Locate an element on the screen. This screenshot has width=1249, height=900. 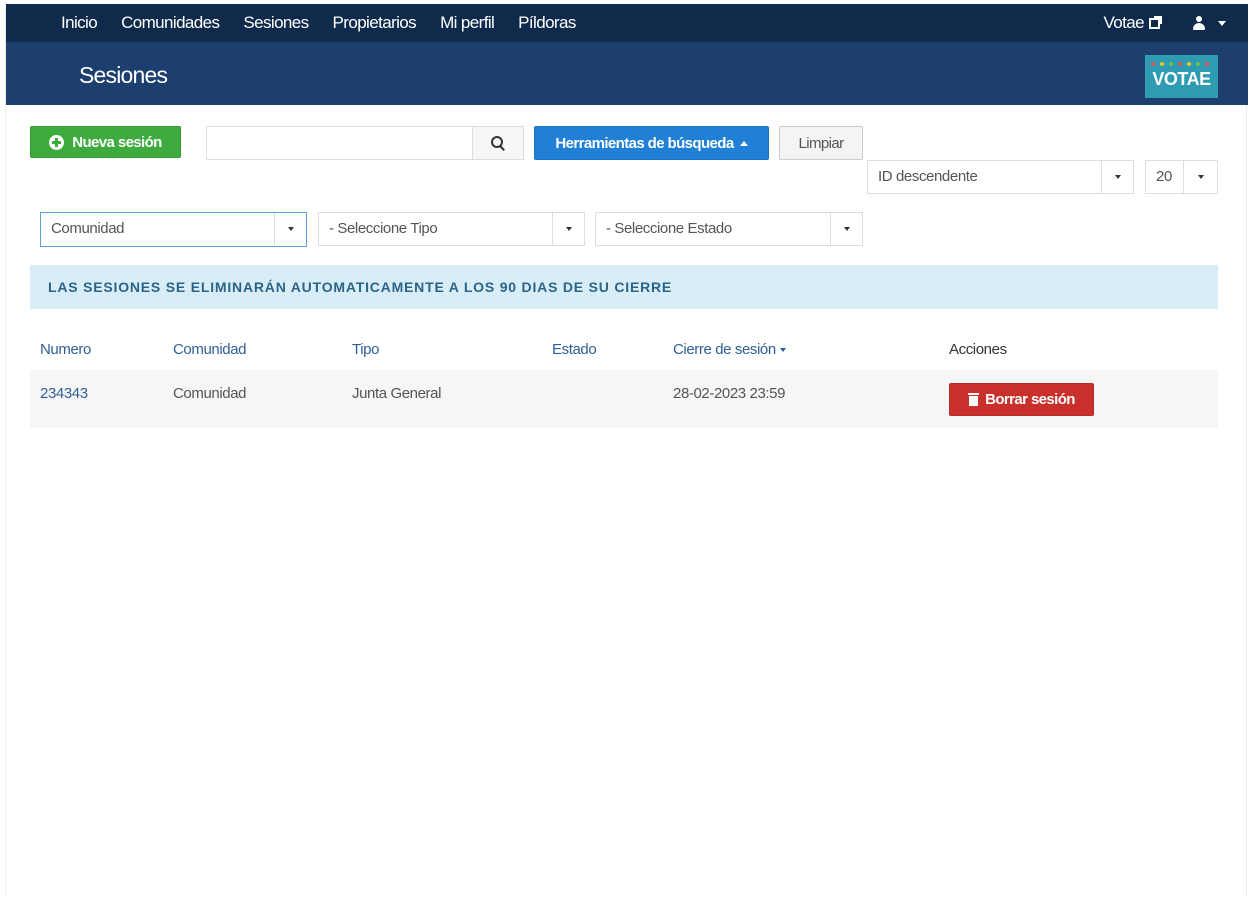
search-icon is located at coordinates (498, 143).